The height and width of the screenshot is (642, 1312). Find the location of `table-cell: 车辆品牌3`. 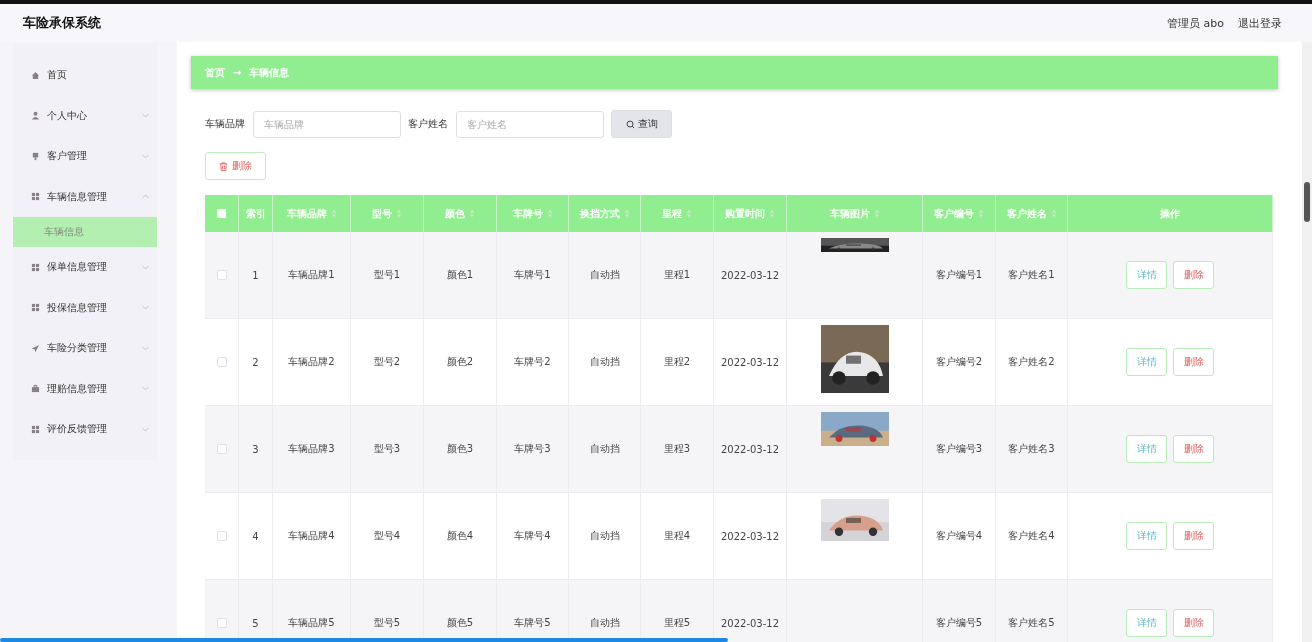

table-cell: 车辆品牌3 is located at coordinates (311, 449).